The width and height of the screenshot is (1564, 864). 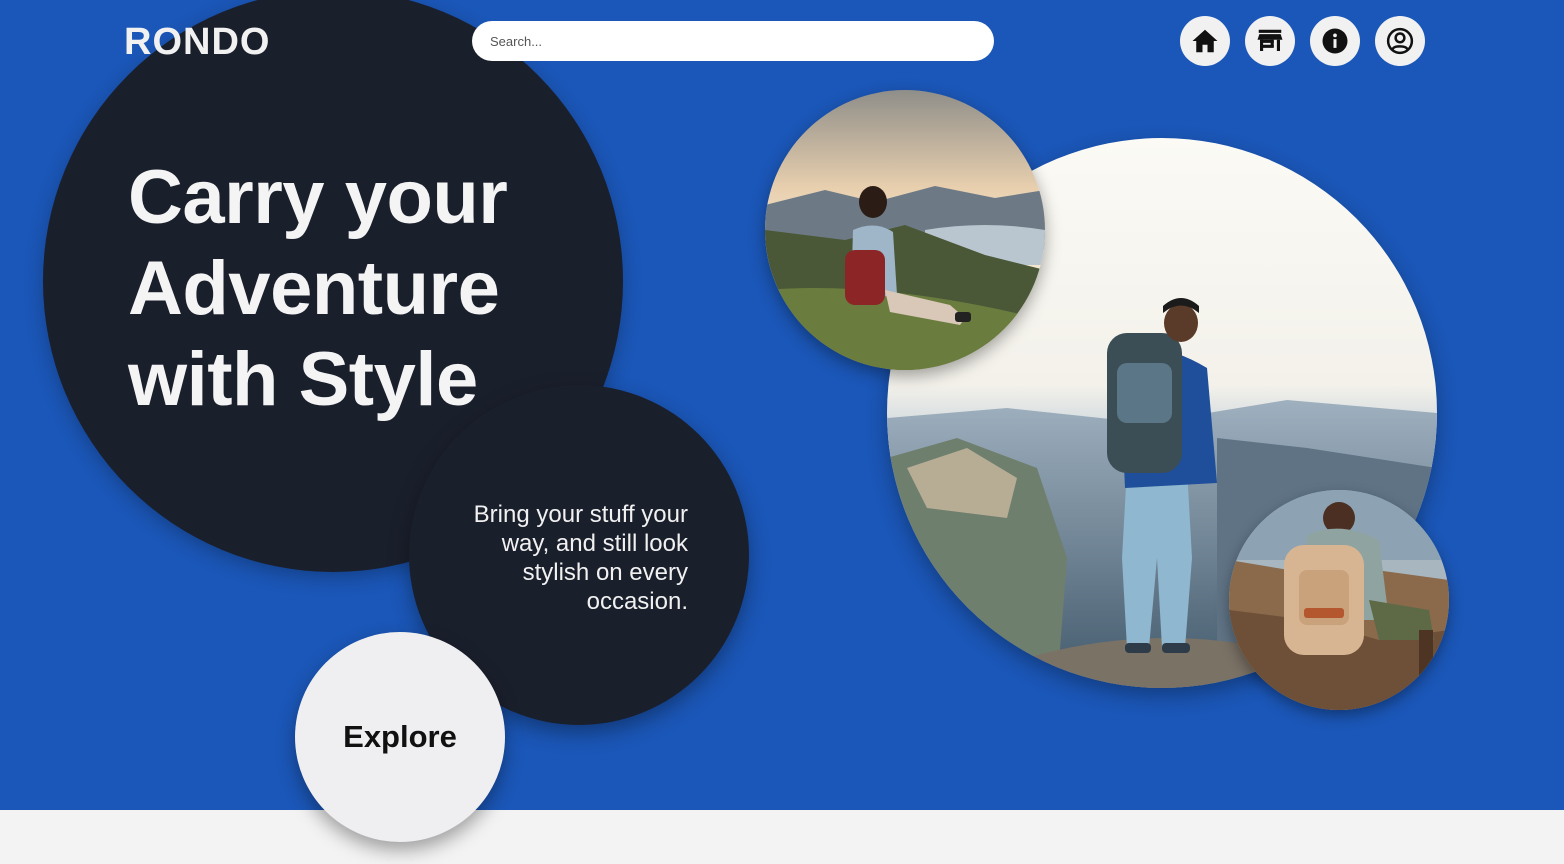 I want to click on store-button, so click(x=1270, y=41).